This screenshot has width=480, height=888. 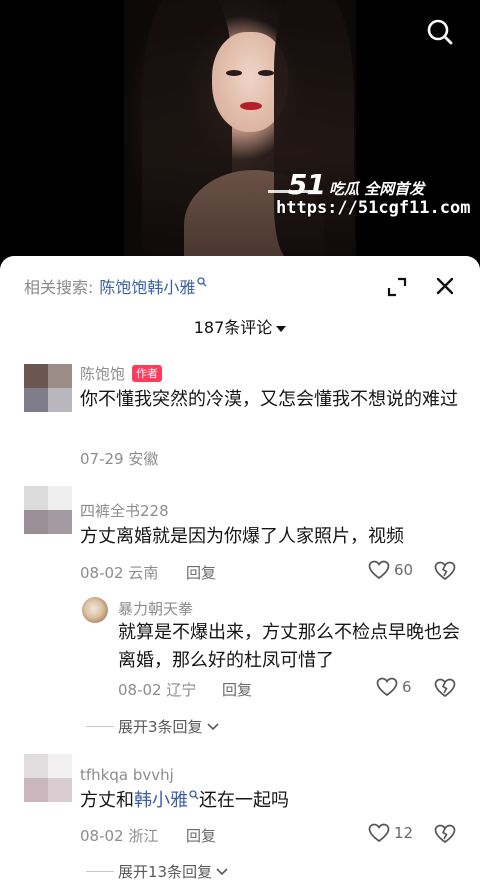 I want to click on comment-text-part: 还在一起吗, so click(x=244, y=800).